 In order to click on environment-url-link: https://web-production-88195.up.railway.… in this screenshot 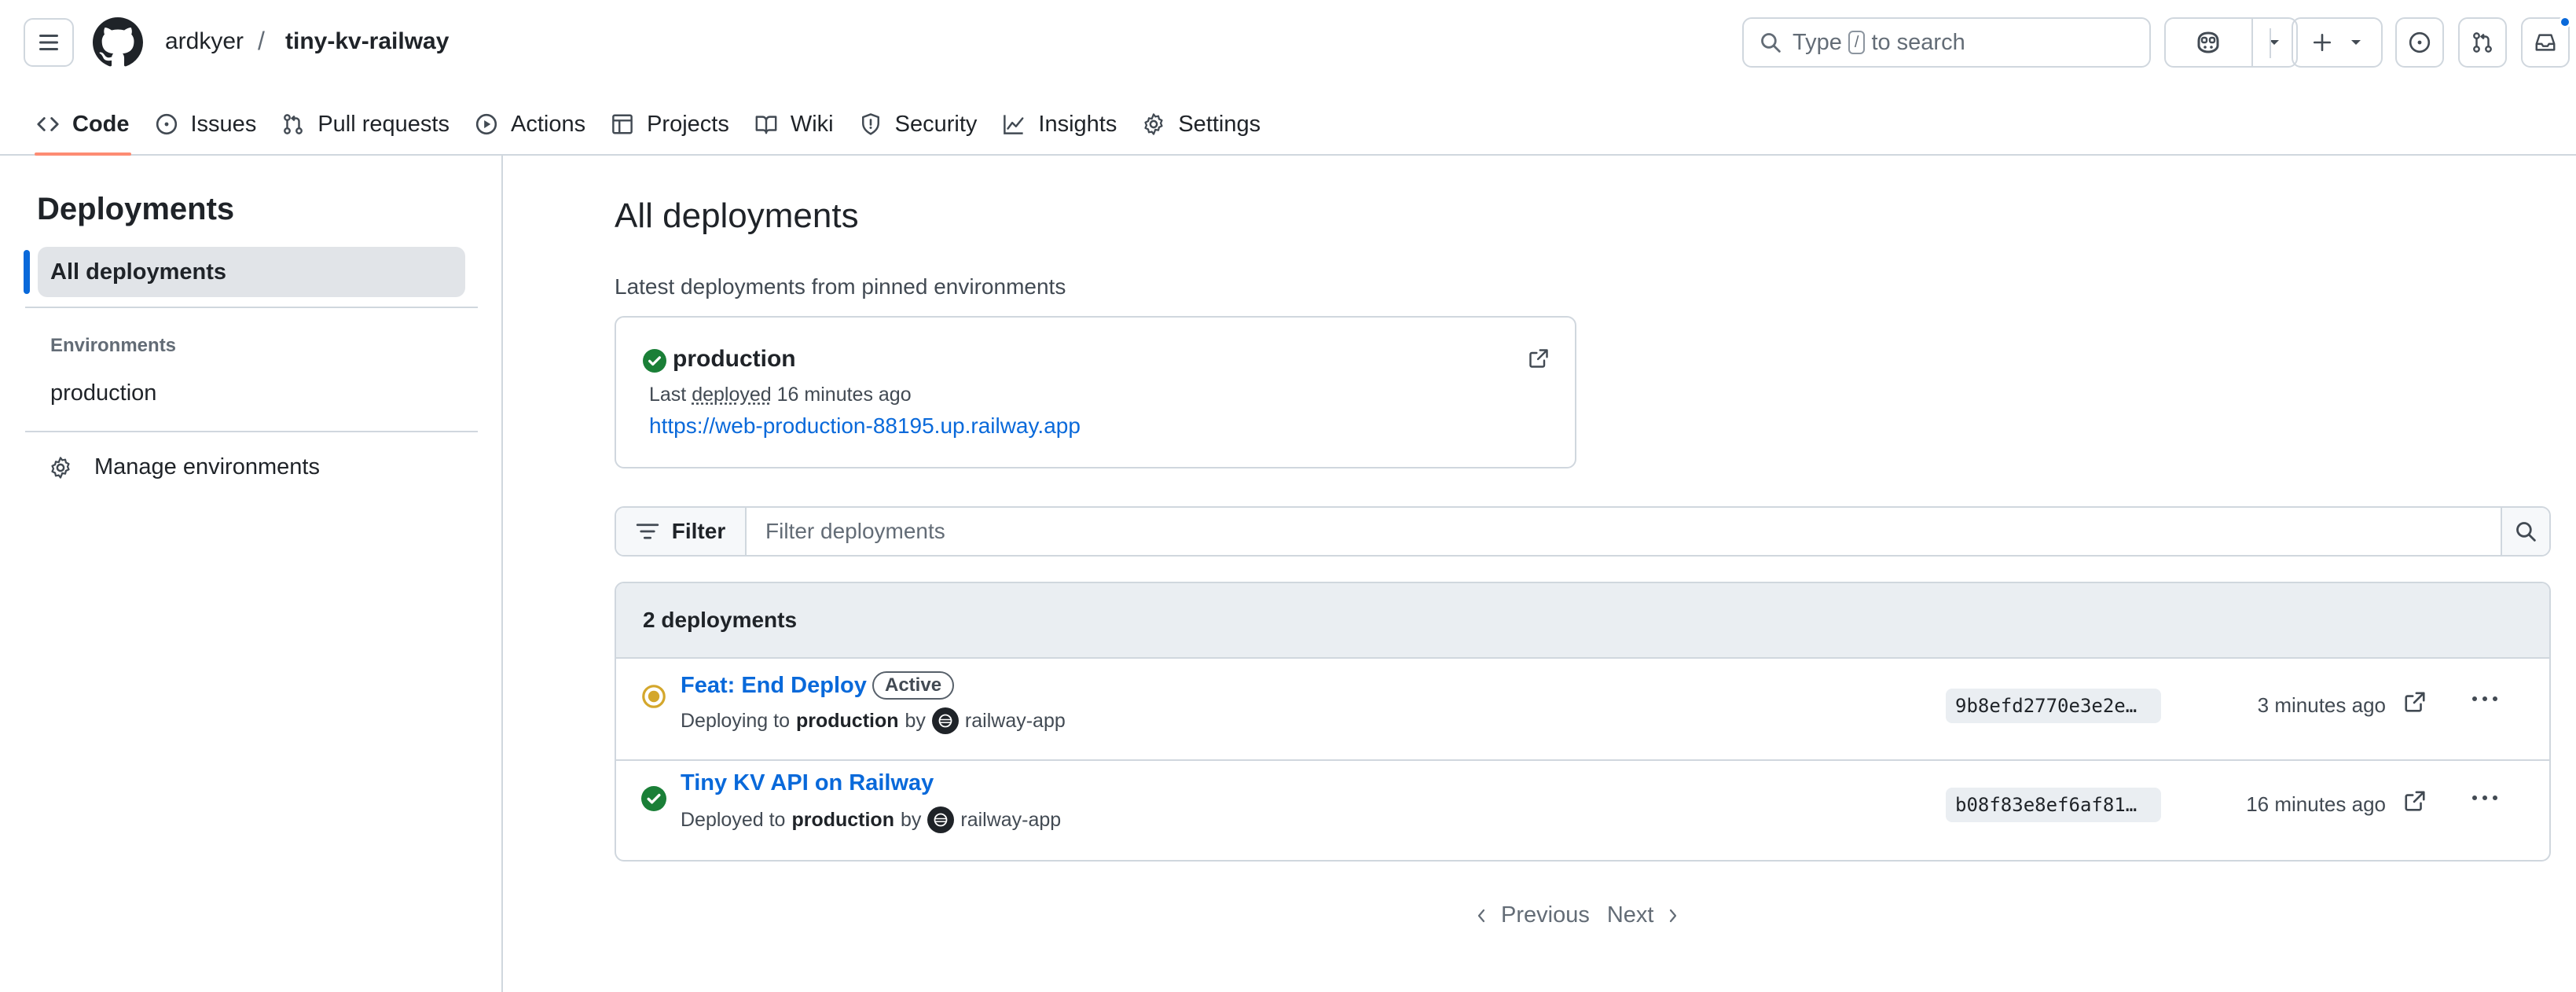, I will do `click(865, 426)`.